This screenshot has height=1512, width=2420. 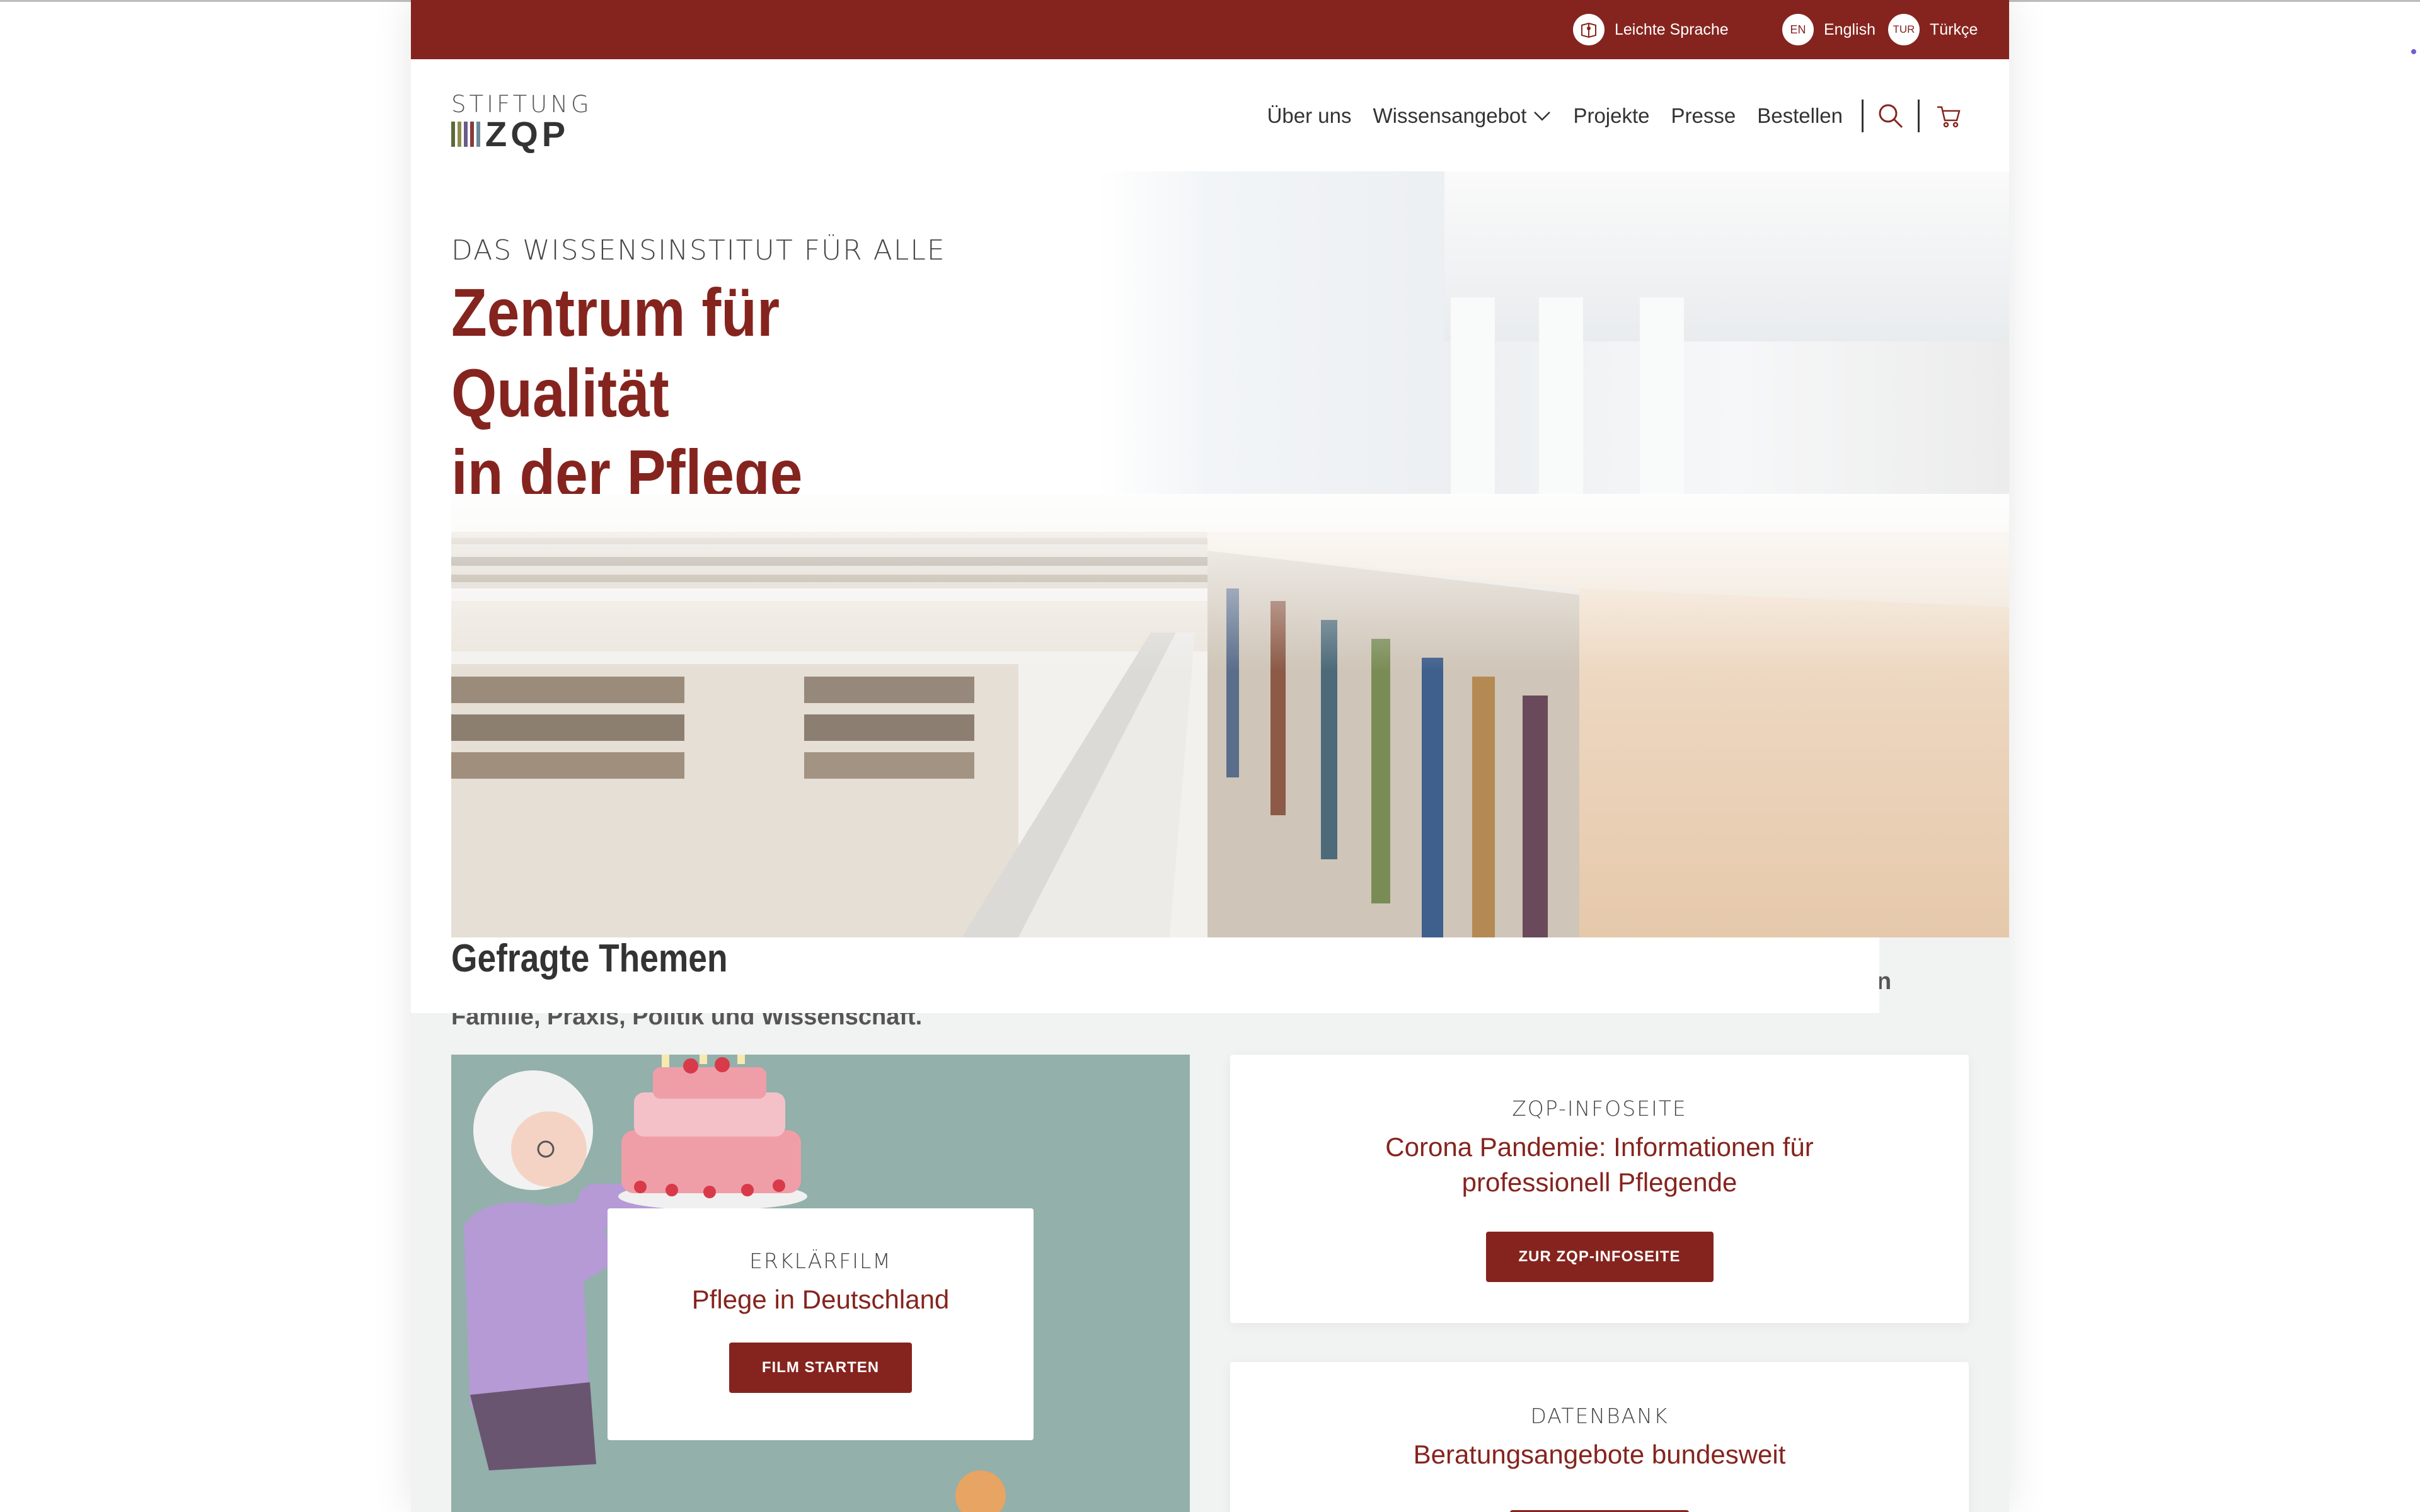 I want to click on logo-text-bottom: ZQP, so click(x=527, y=134).